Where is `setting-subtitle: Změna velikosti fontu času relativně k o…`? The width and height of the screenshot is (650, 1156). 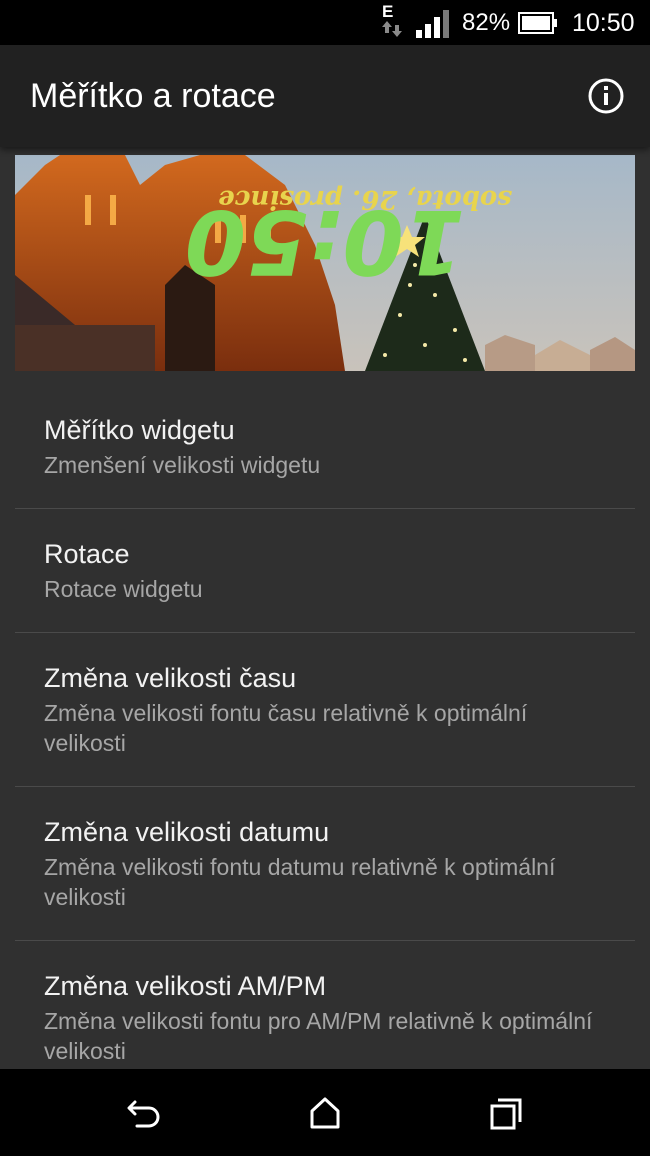 setting-subtitle: Změna velikosti fontu času relativně k o… is located at coordinates (286, 728).